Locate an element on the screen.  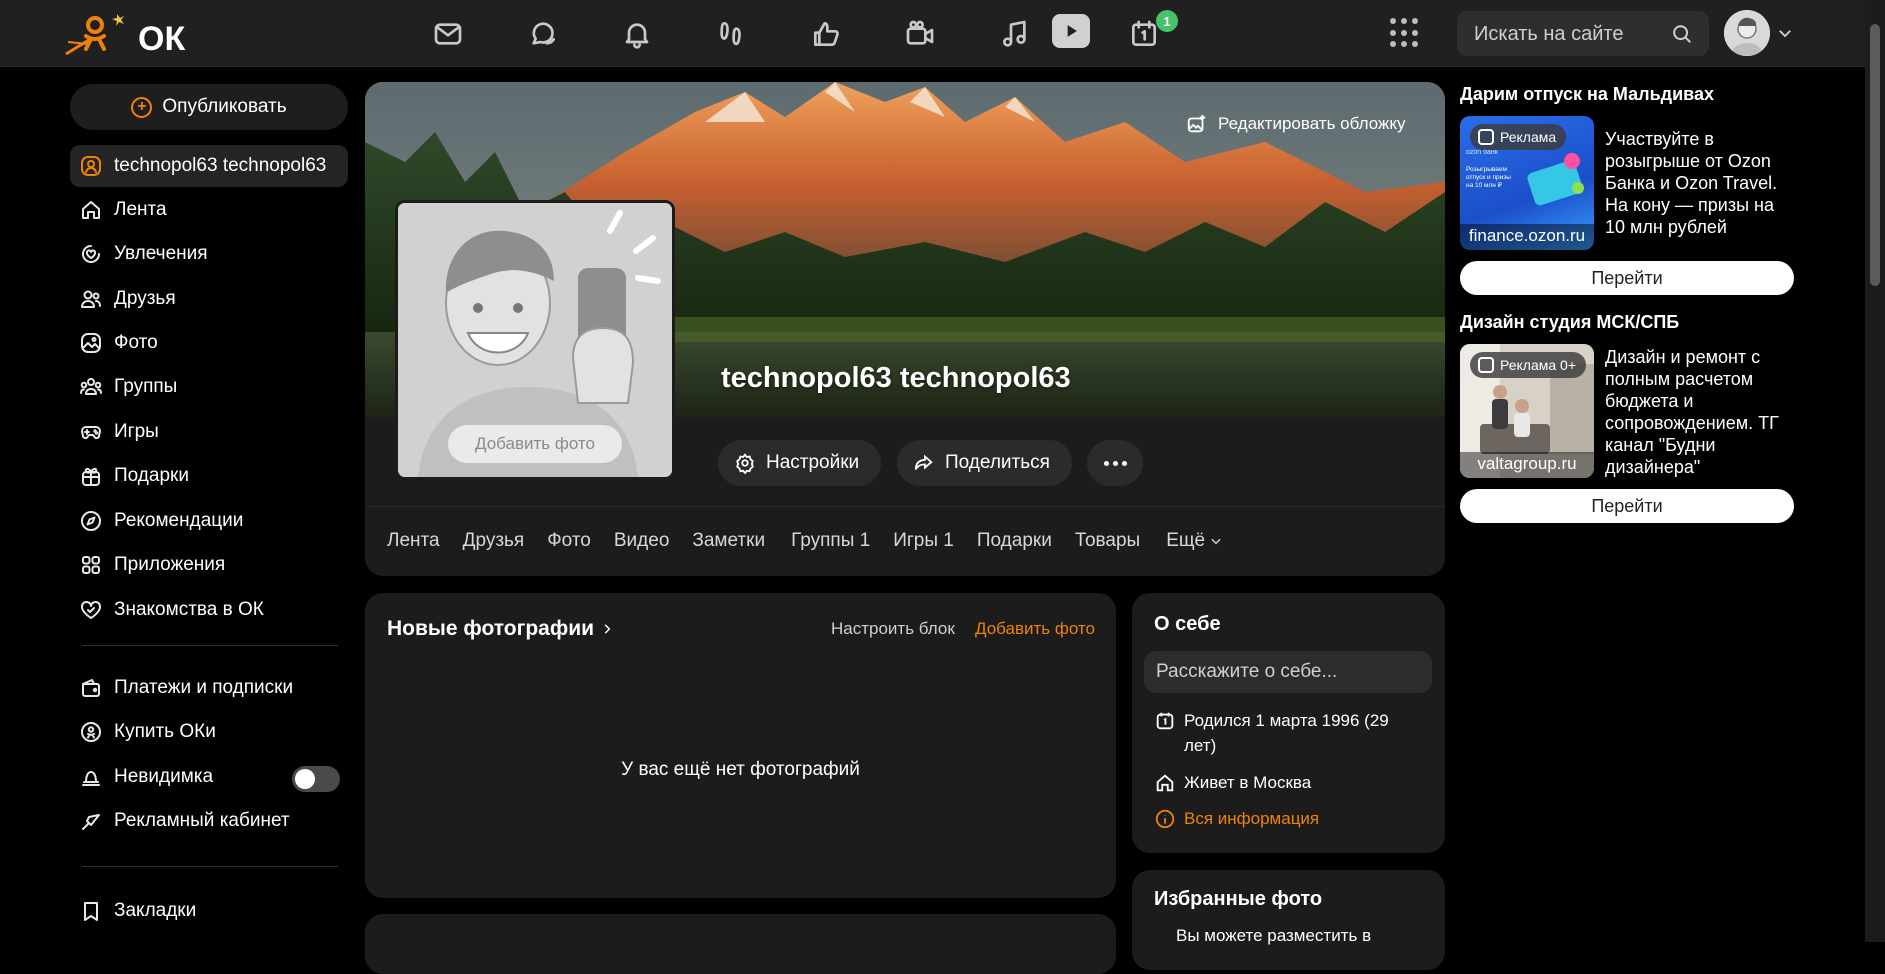
reactions-icon is located at coordinates (826, 34).